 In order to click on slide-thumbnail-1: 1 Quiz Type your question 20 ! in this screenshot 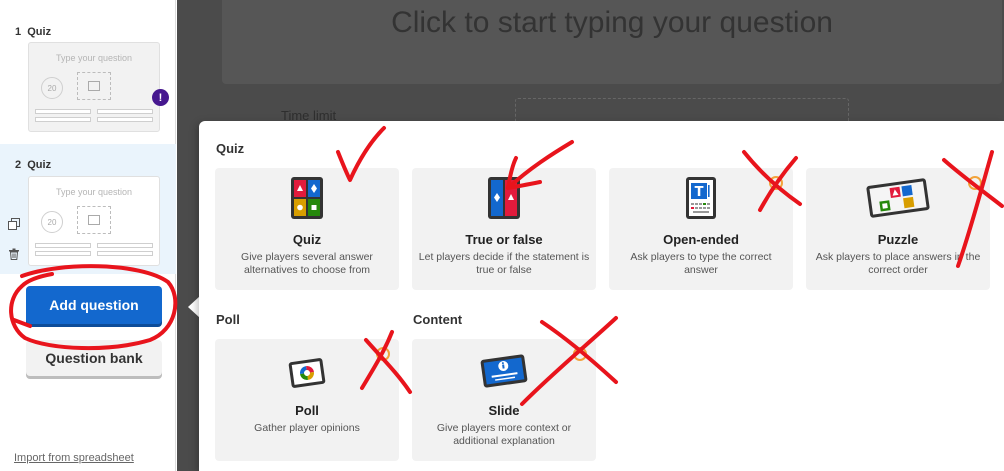, I will do `click(88, 75)`.